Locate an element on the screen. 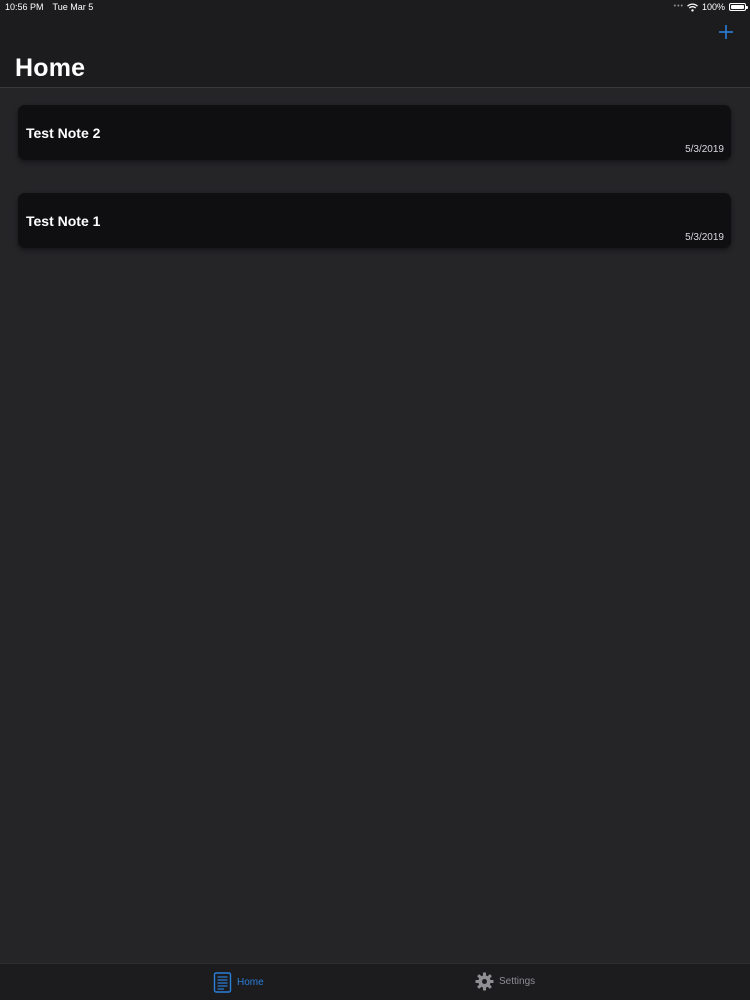  tab-settings: Settings is located at coordinates (505, 981).